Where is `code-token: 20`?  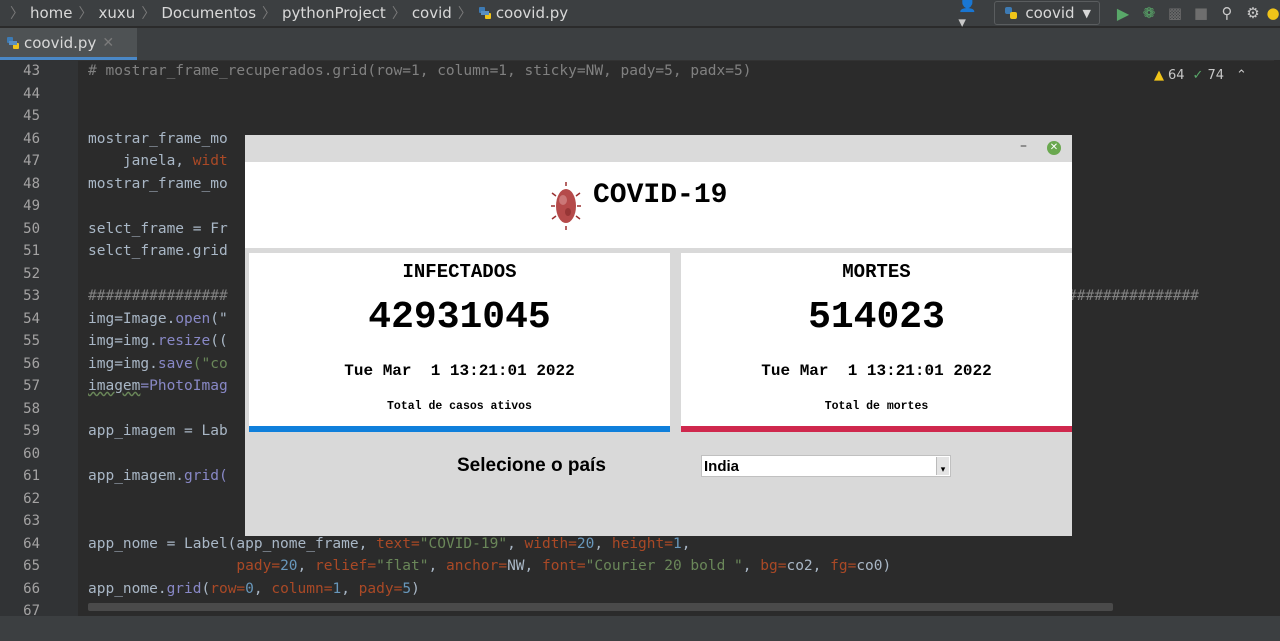 code-token: 20 is located at coordinates (585, 543).